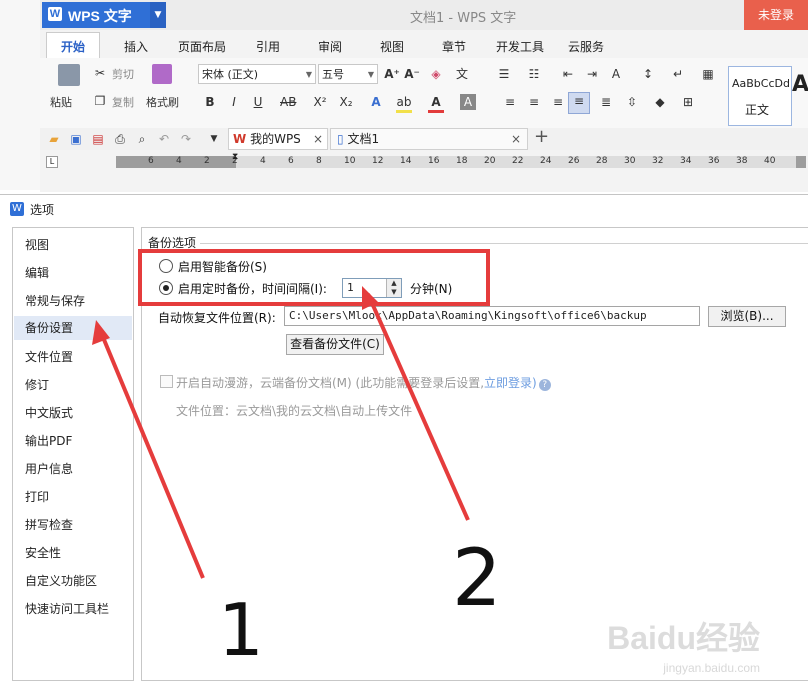  I want to click on arrow-1-head, so click(101, 332).